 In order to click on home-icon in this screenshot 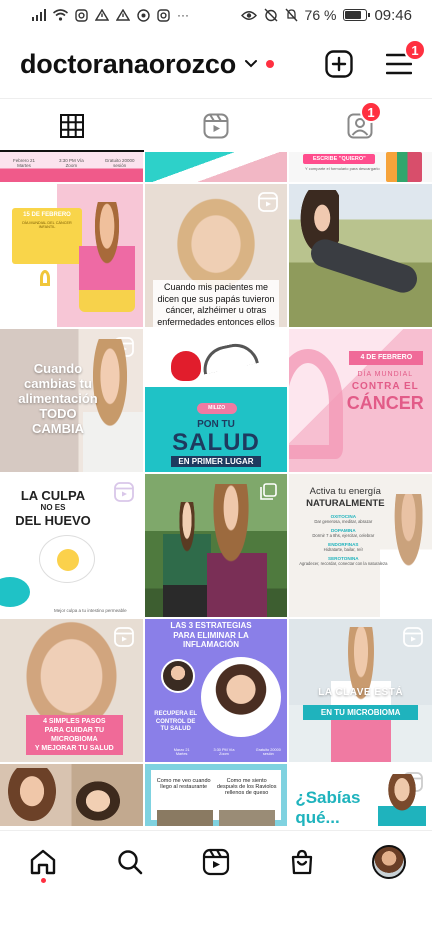, I will do `click(43, 861)`.